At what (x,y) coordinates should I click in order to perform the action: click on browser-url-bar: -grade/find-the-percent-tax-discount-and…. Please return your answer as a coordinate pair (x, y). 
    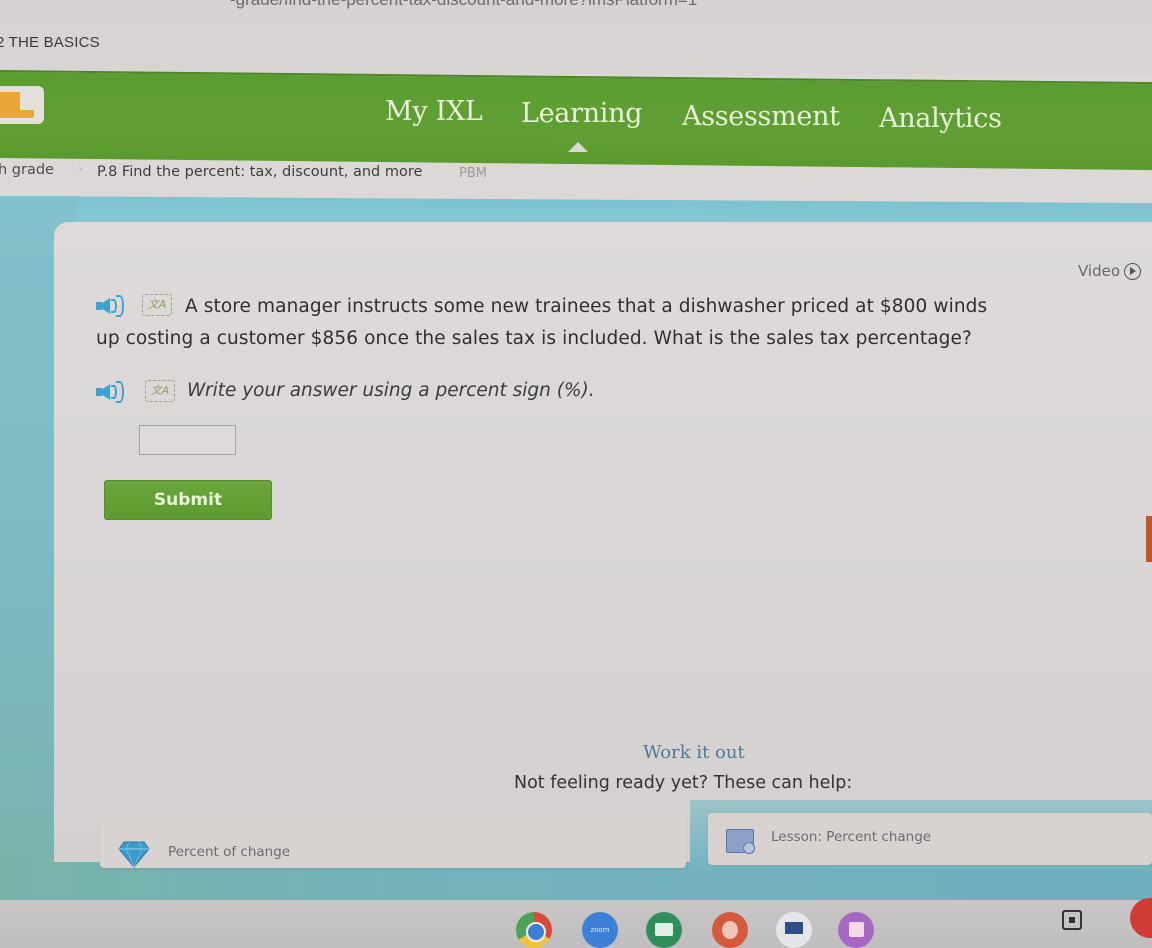
    Looking at the image, I should click on (576, 11).